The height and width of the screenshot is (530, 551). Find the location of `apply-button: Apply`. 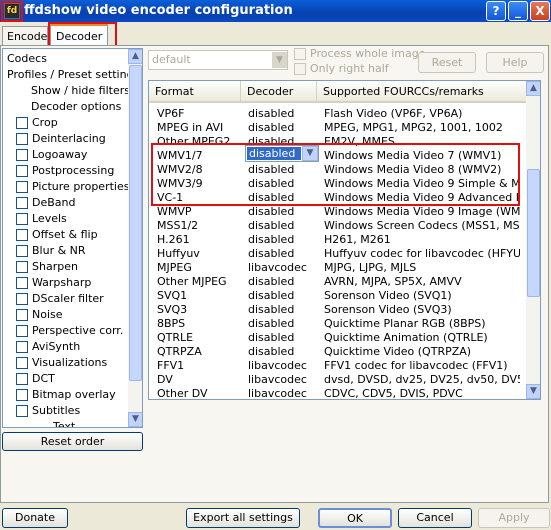

apply-button: Apply is located at coordinates (514, 518).